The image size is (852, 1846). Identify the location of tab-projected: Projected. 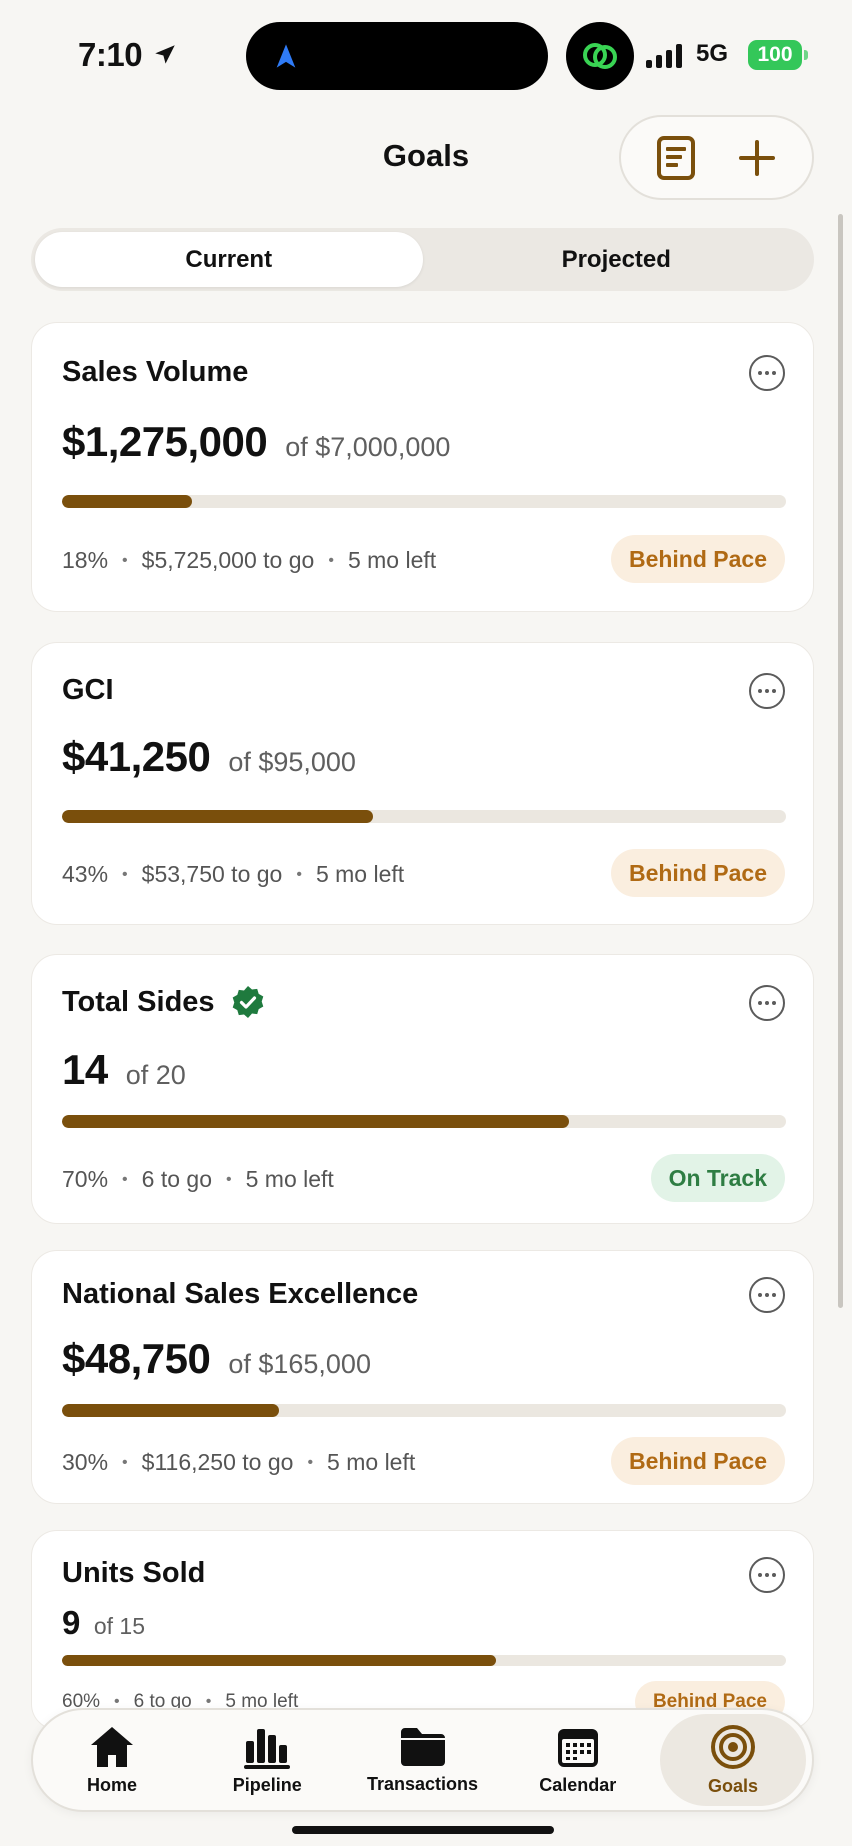
(617, 259).